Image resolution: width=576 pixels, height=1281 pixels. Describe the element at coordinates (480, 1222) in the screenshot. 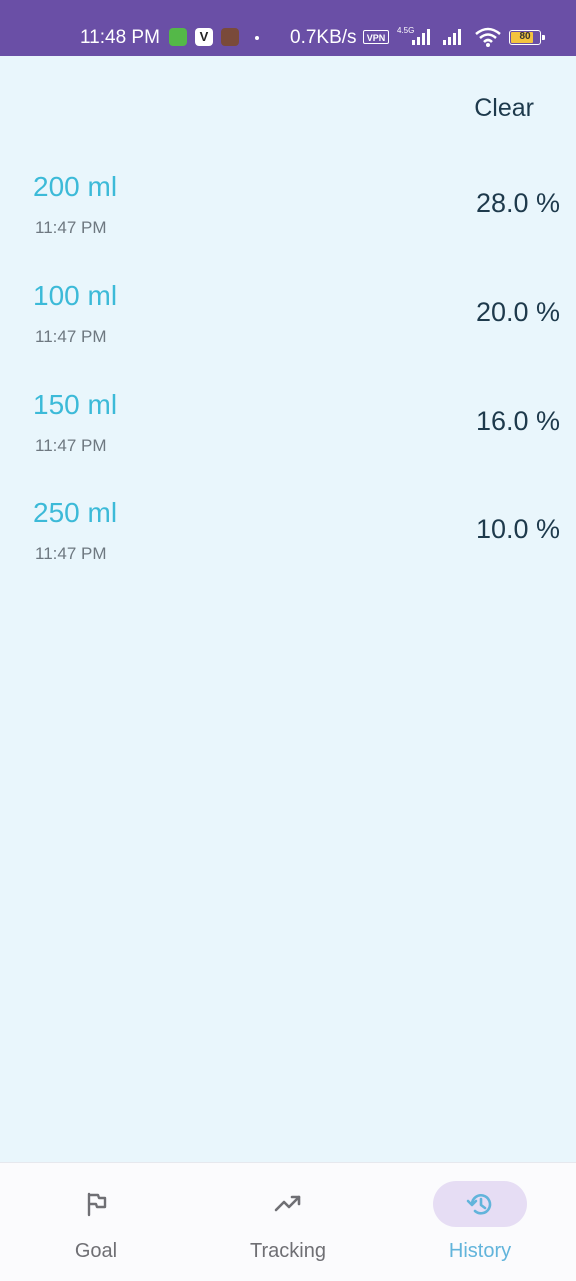

I see `tab-history: History` at that location.